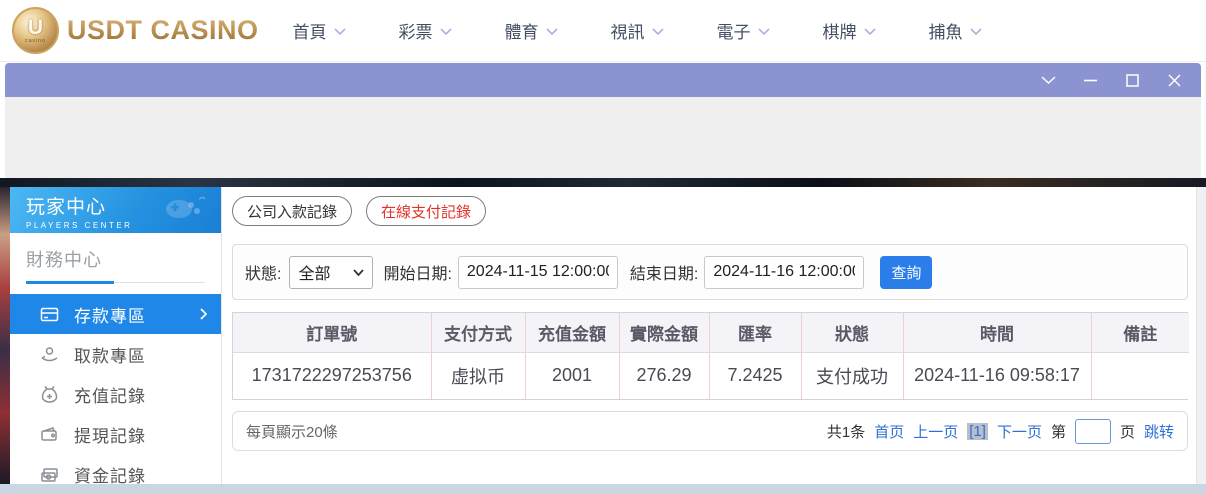 This screenshot has width=1206, height=494. I want to click on sidebar-item-withdrawal-record: 提現記錄, so click(115, 434).